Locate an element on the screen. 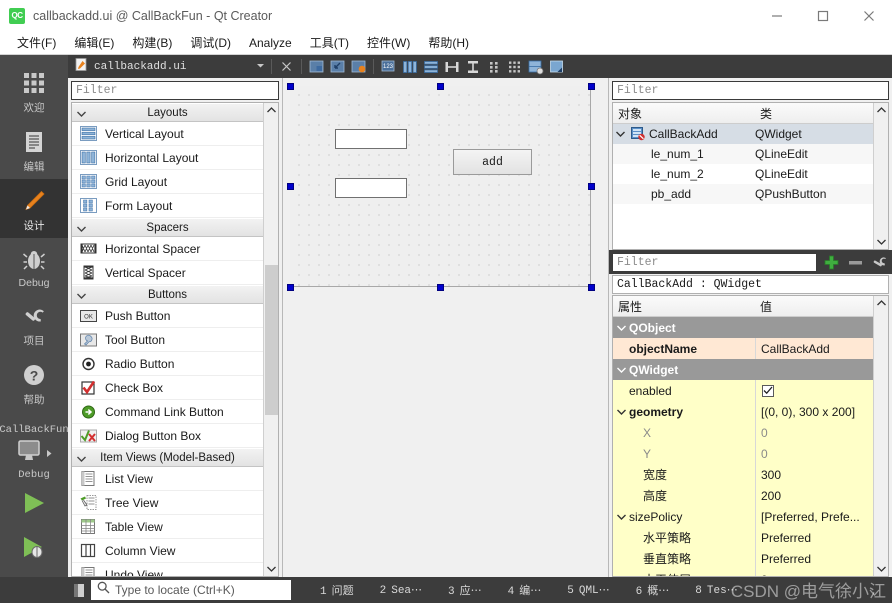 This screenshot has height=603, width=892. table-row: le_num_2 QLineEdit is located at coordinates (743, 174).